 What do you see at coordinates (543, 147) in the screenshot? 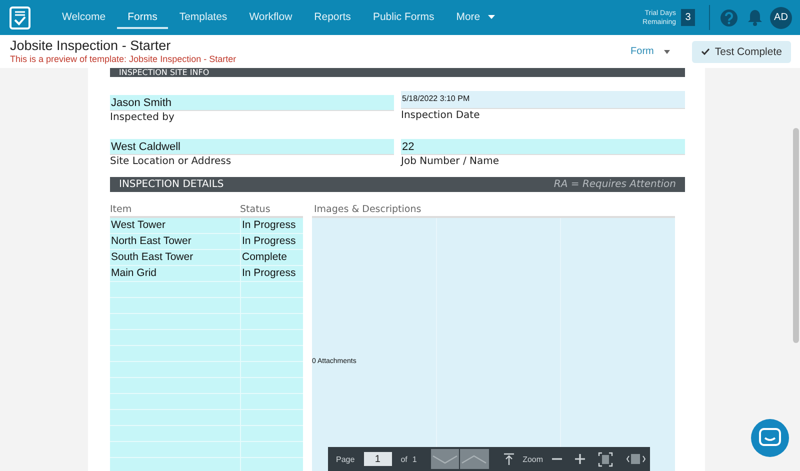
I see `text-field: 22` at bounding box center [543, 147].